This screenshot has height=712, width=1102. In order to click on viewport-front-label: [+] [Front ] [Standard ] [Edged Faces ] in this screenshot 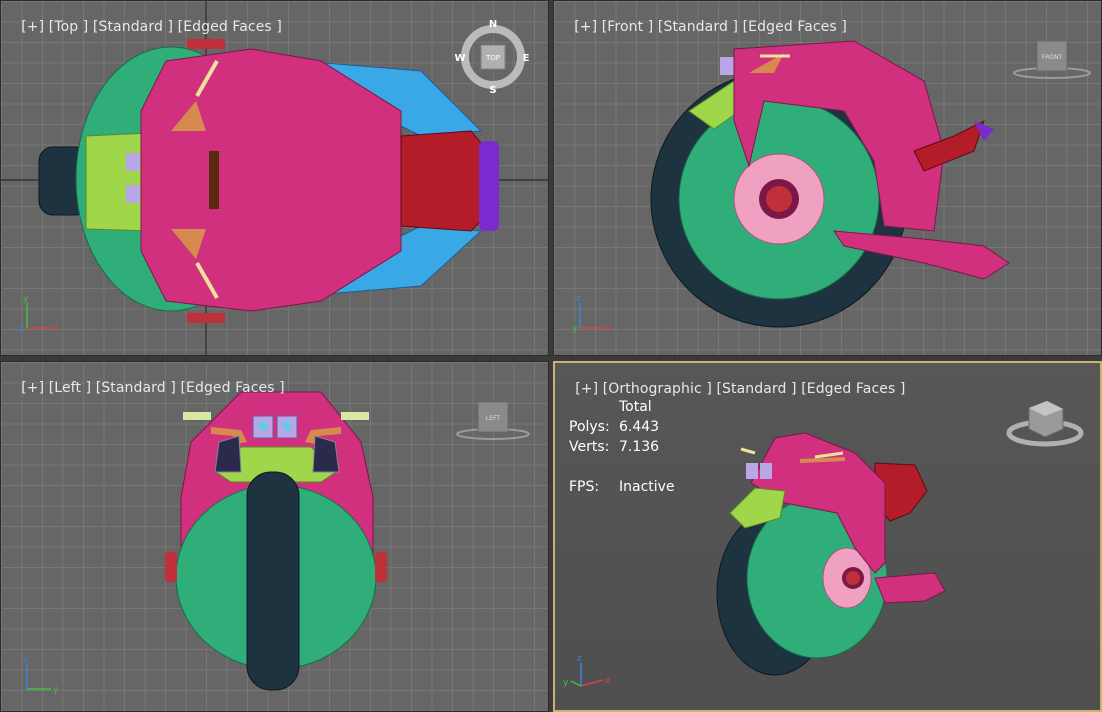, I will do `click(701, 27)`.